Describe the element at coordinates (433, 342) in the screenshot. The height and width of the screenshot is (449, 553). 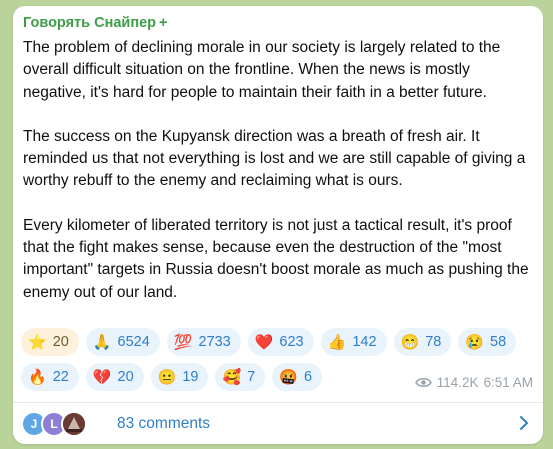
I see `reaction-count: 78` at that location.